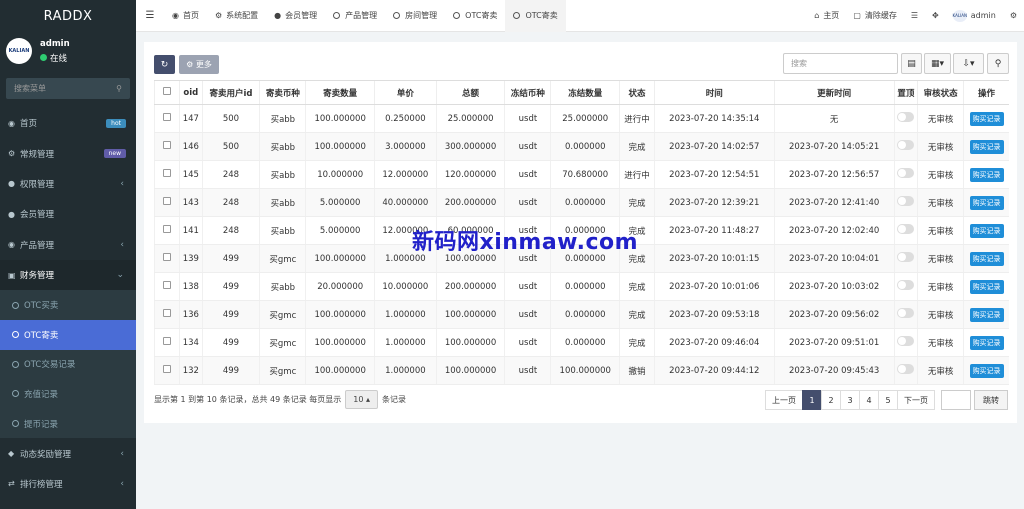 The height and width of the screenshot is (509, 1024). I want to click on col-header: 更新时间, so click(834, 92).